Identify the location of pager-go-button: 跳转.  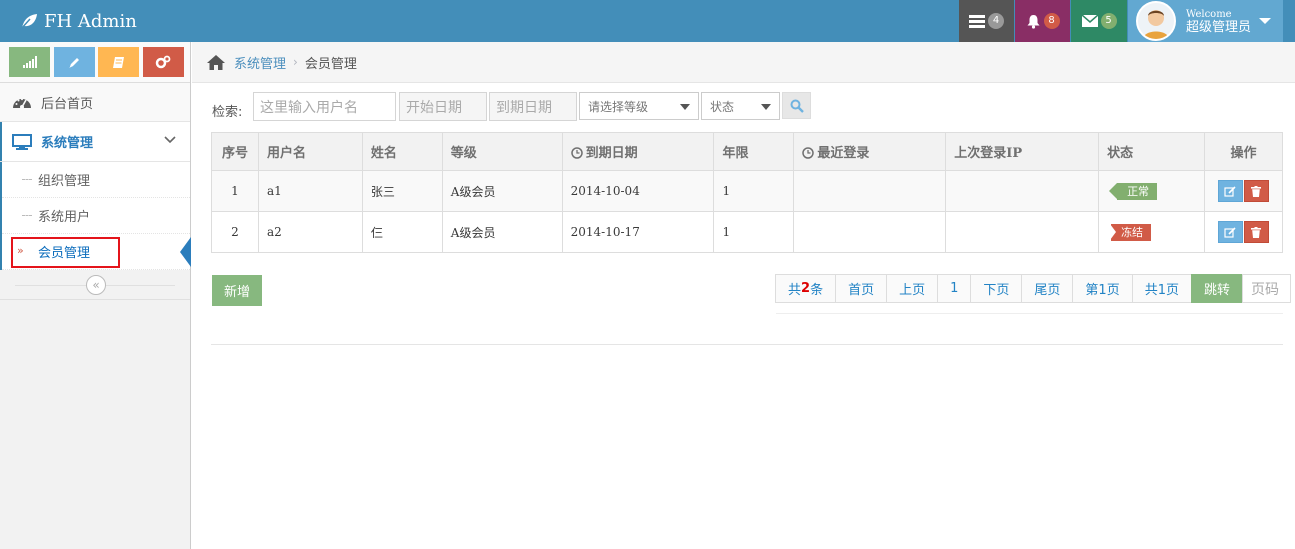
(1216, 288).